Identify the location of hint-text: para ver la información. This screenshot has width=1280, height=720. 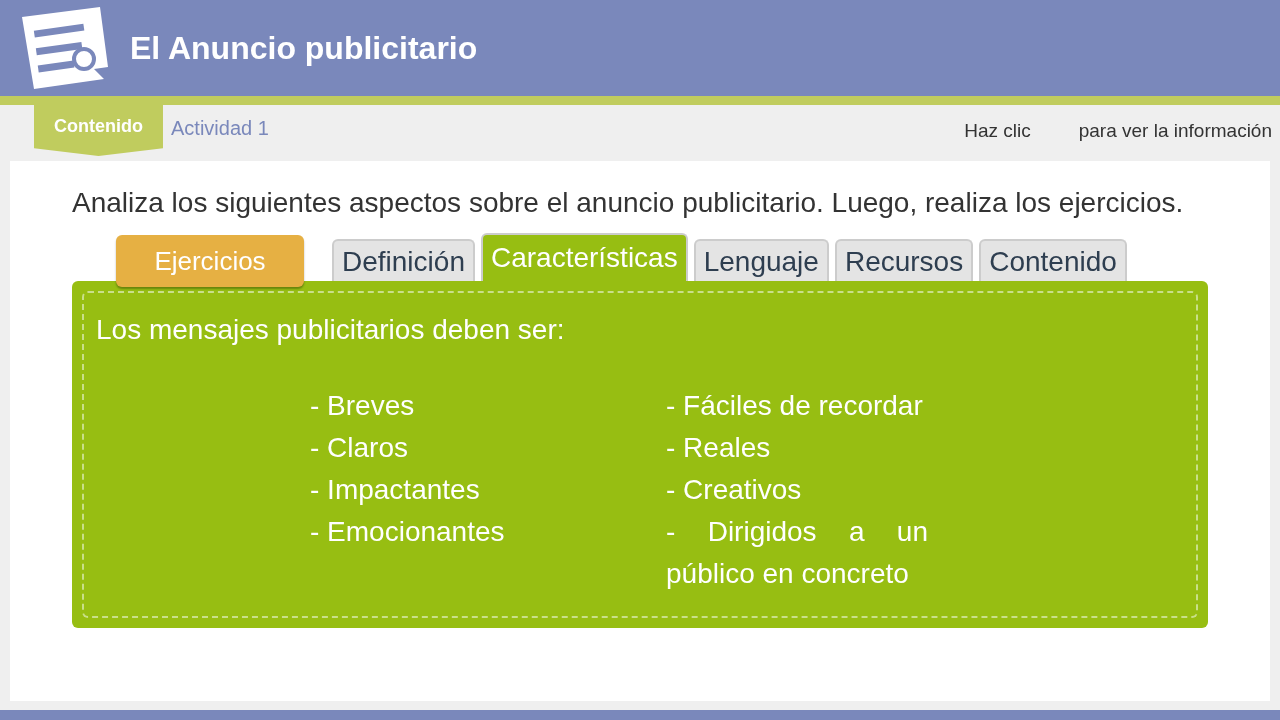
(1175, 131).